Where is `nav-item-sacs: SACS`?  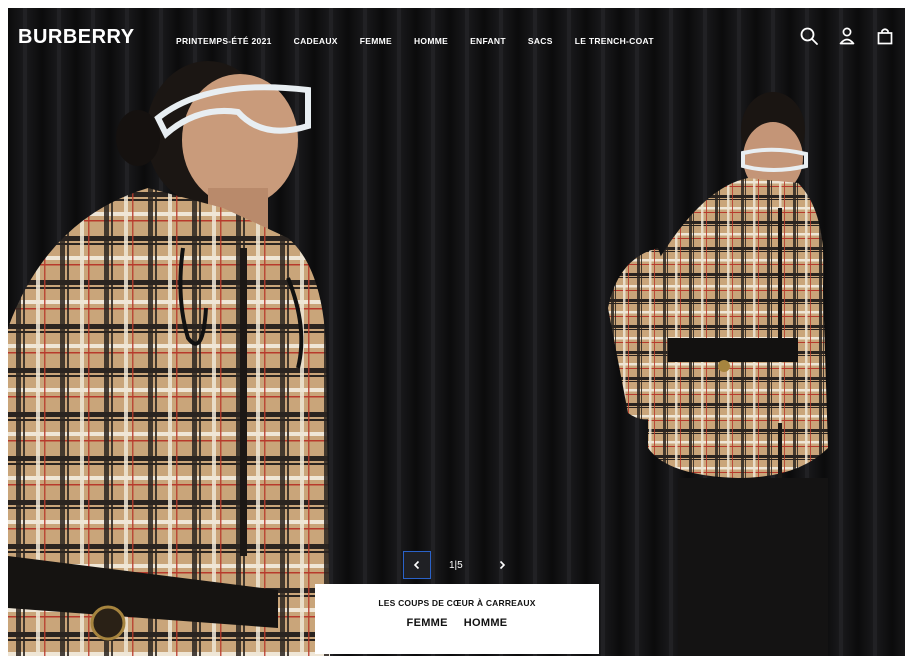
nav-item-sacs: SACS is located at coordinates (540, 41).